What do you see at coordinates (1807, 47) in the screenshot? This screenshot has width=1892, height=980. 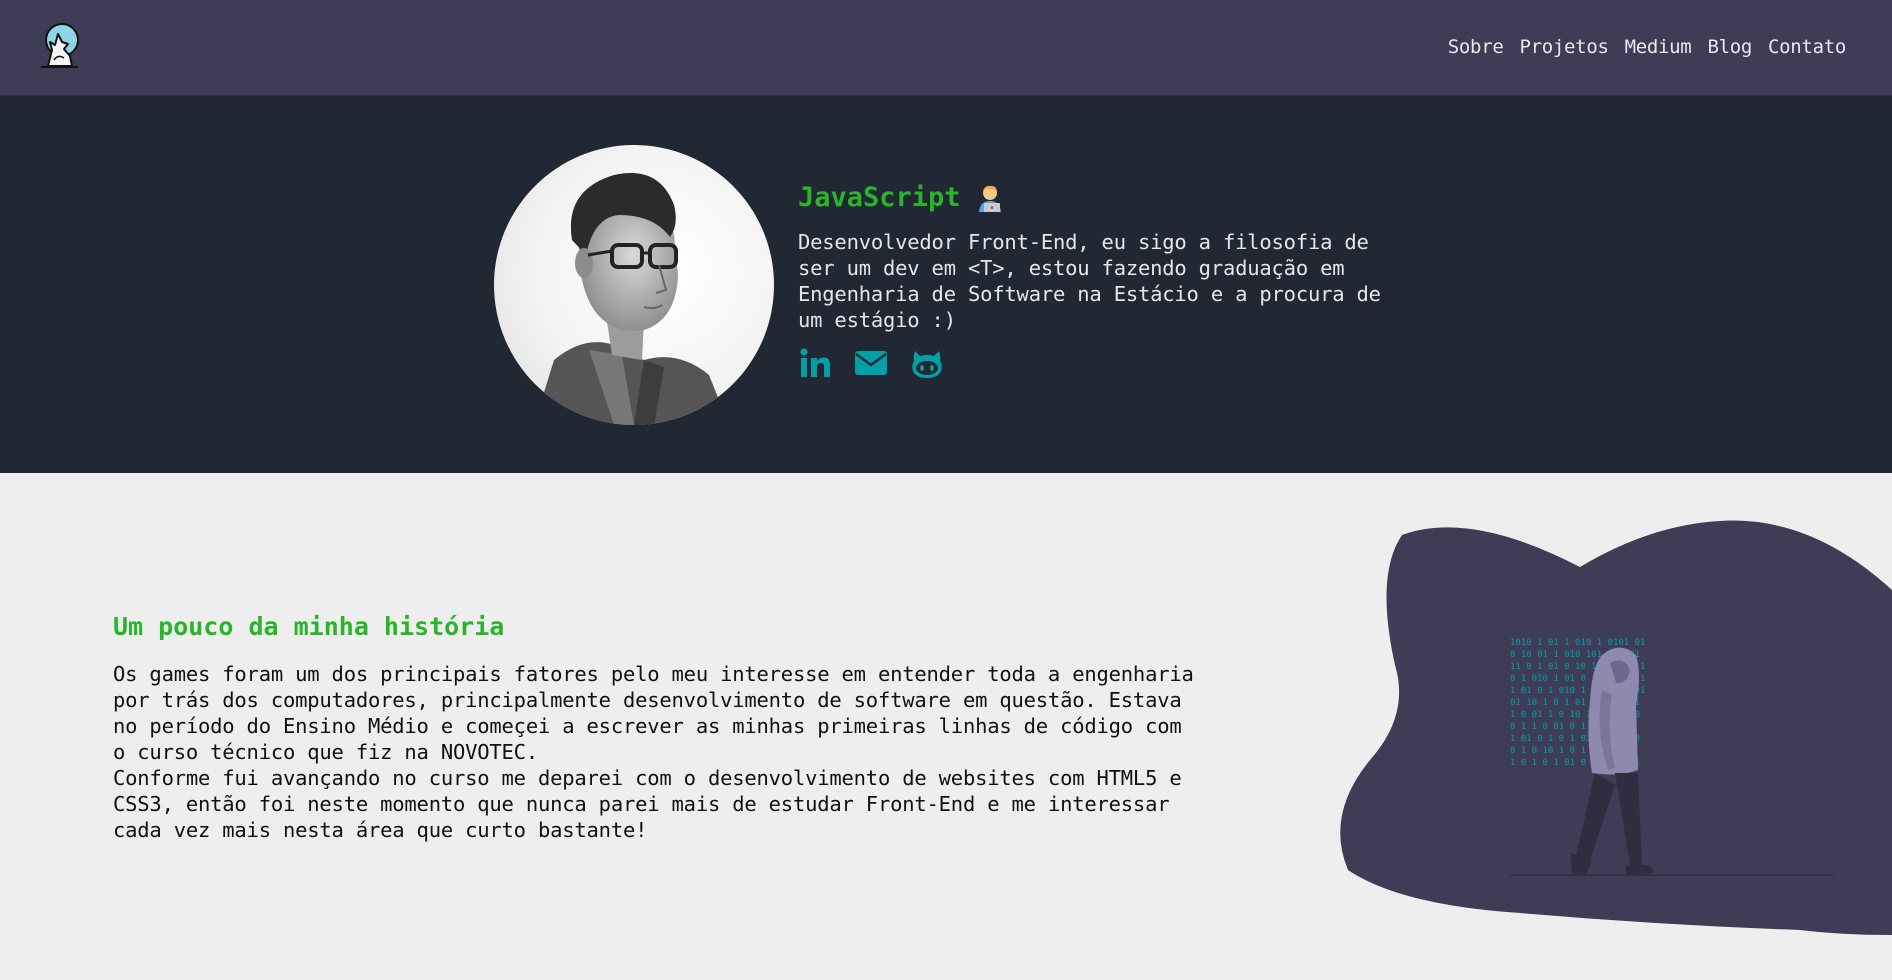 I see `nav-link-contato: Contato` at bounding box center [1807, 47].